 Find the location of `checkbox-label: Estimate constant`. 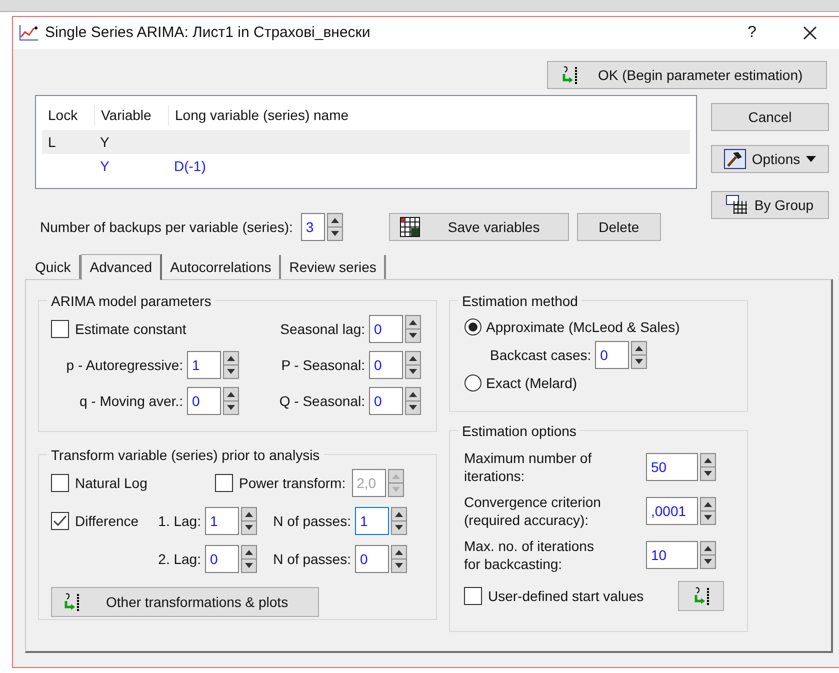

checkbox-label: Estimate constant is located at coordinates (130, 329).